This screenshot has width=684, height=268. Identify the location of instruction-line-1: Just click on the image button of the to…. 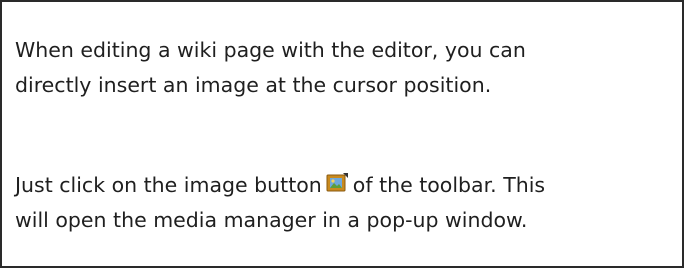
(345, 185).